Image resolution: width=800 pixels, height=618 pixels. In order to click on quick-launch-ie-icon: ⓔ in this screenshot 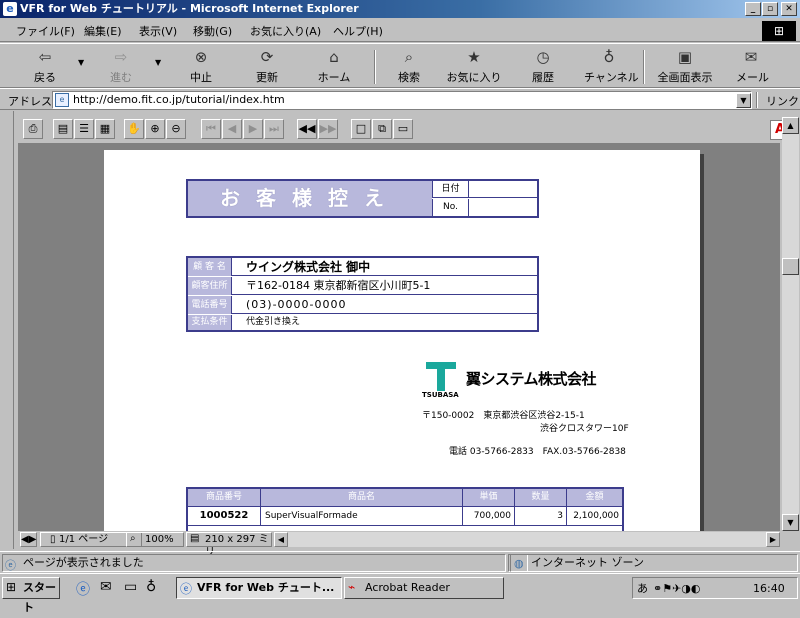, I will do `click(83, 589)`.